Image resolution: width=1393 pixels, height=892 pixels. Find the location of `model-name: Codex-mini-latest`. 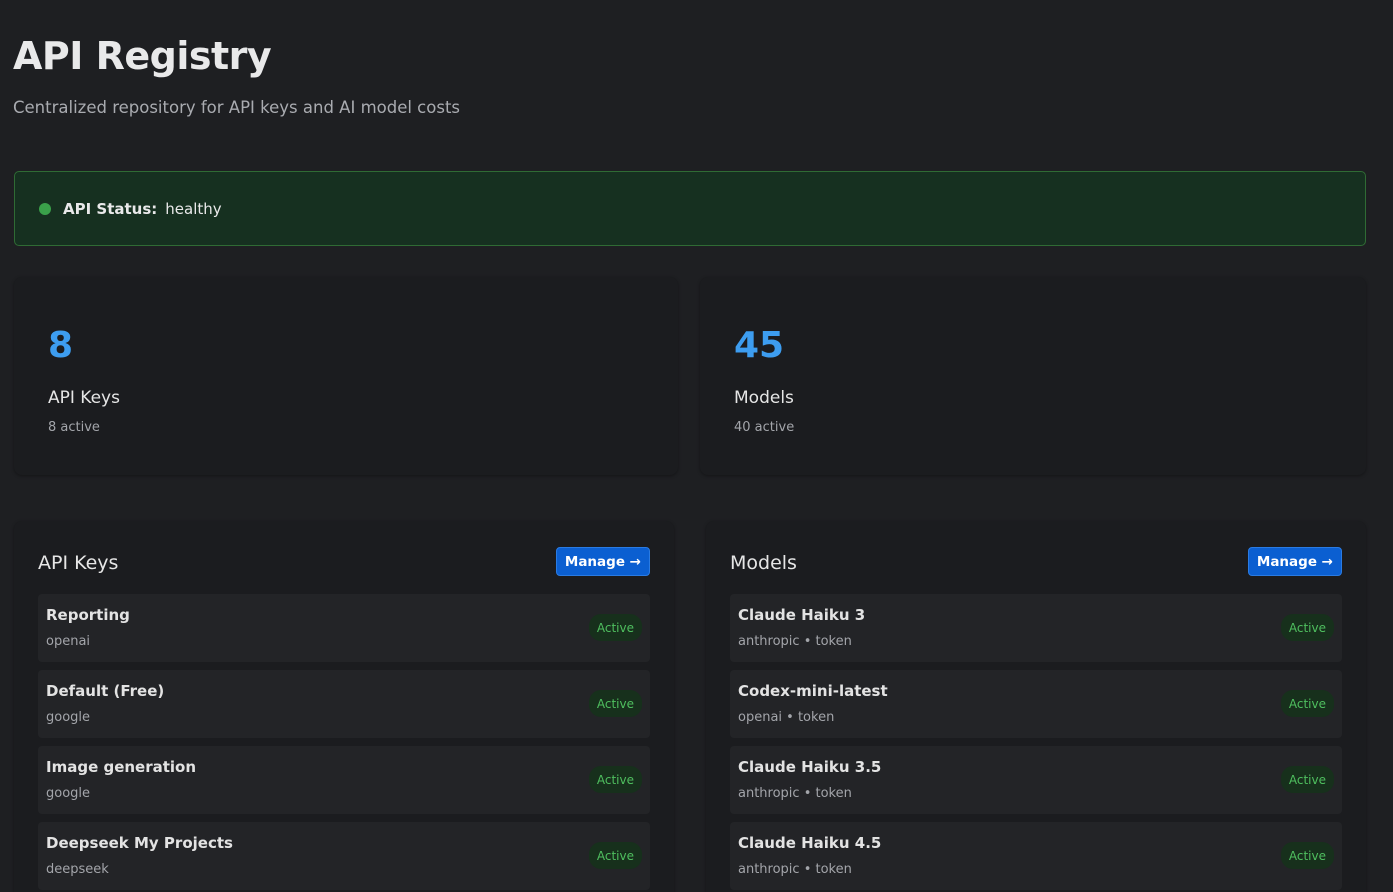

model-name: Codex-mini-latest is located at coordinates (813, 691).